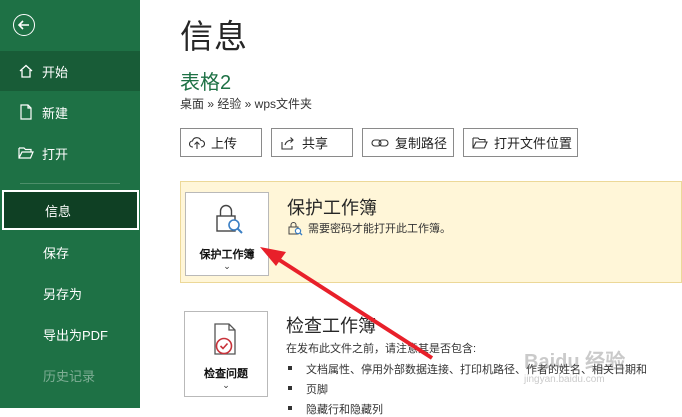 The width and height of the screenshot is (682, 417). What do you see at coordinates (575, 362) in the screenshot?
I see `watermark-brand: Baidu 经验` at bounding box center [575, 362].